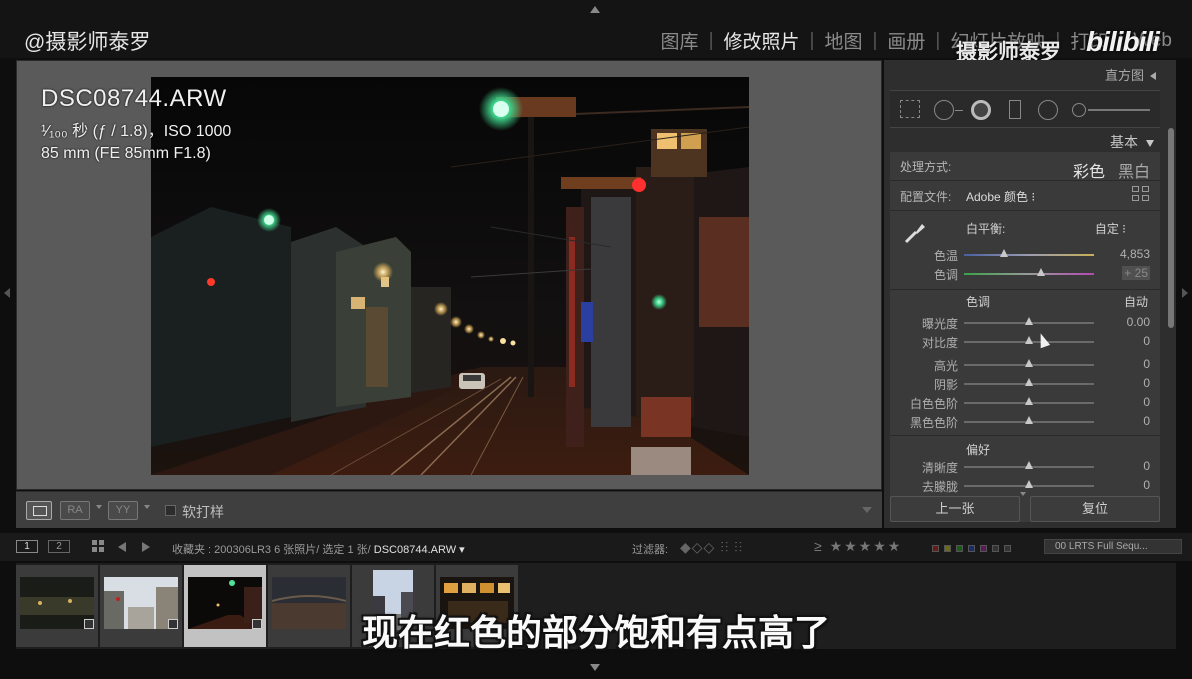 This screenshot has width=1192, height=679. What do you see at coordinates (948, 110) in the screenshot?
I see `spot-removal-icon` at bounding box center [948, 110].